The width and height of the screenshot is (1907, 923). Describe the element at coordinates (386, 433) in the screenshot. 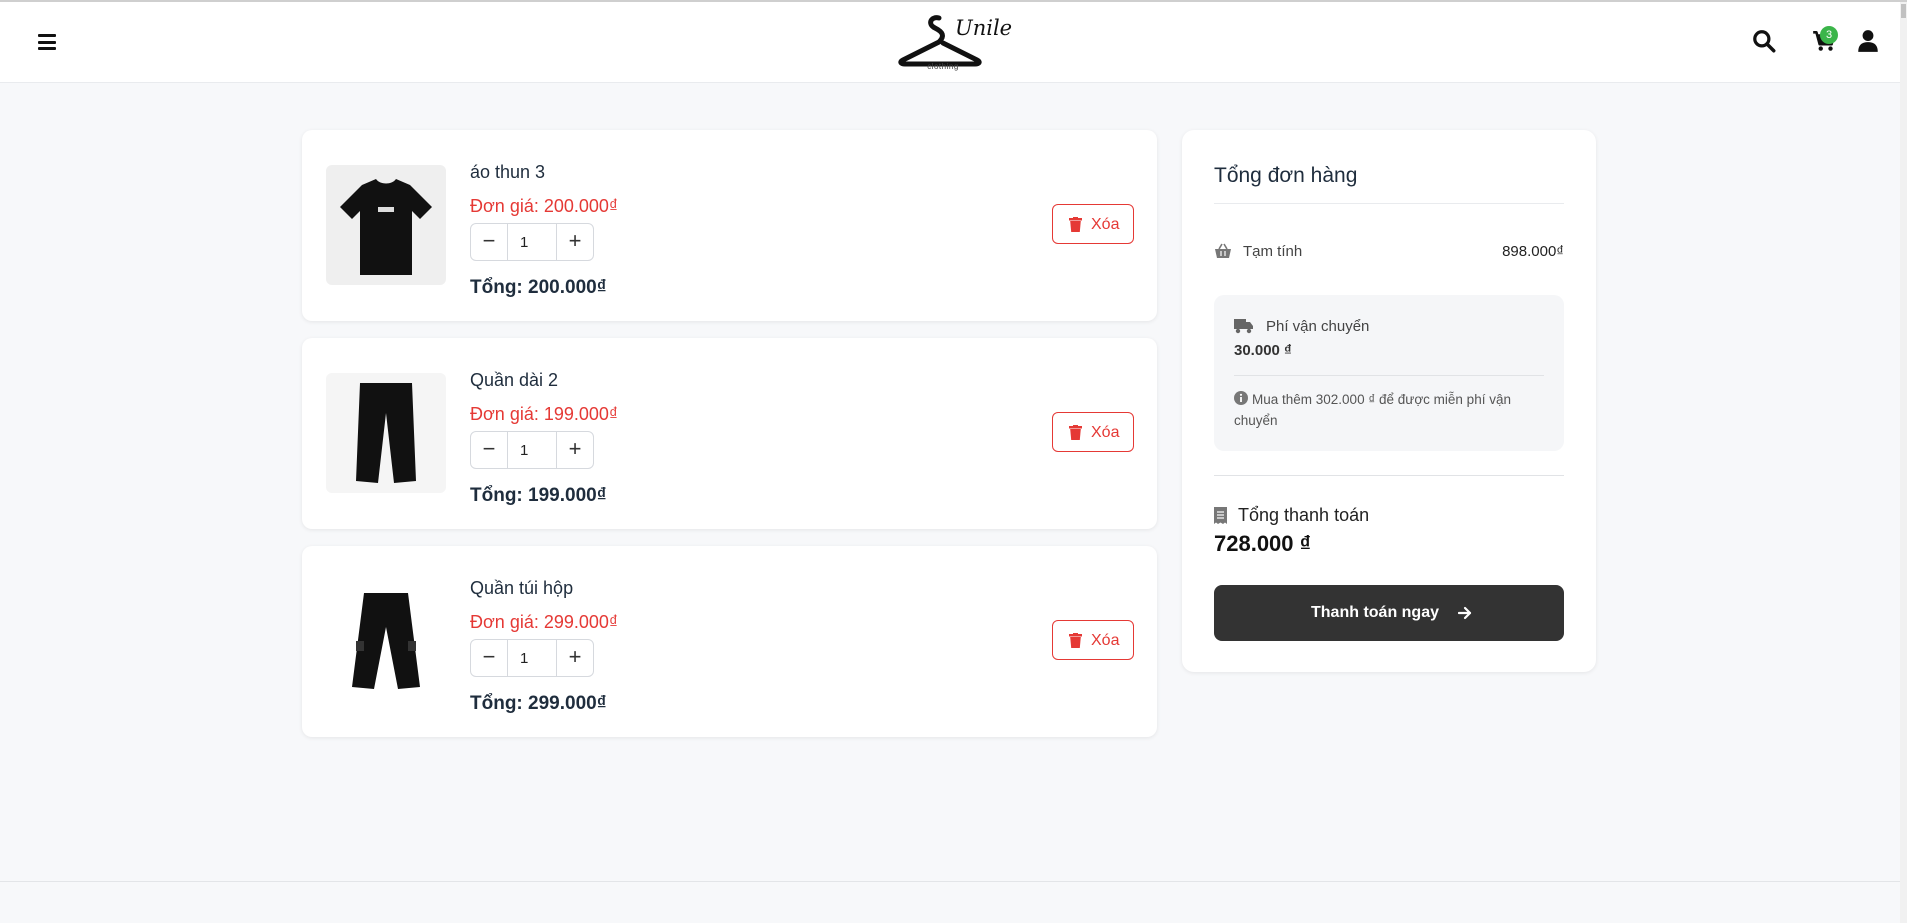

I see `product-image-trousers` at that location.